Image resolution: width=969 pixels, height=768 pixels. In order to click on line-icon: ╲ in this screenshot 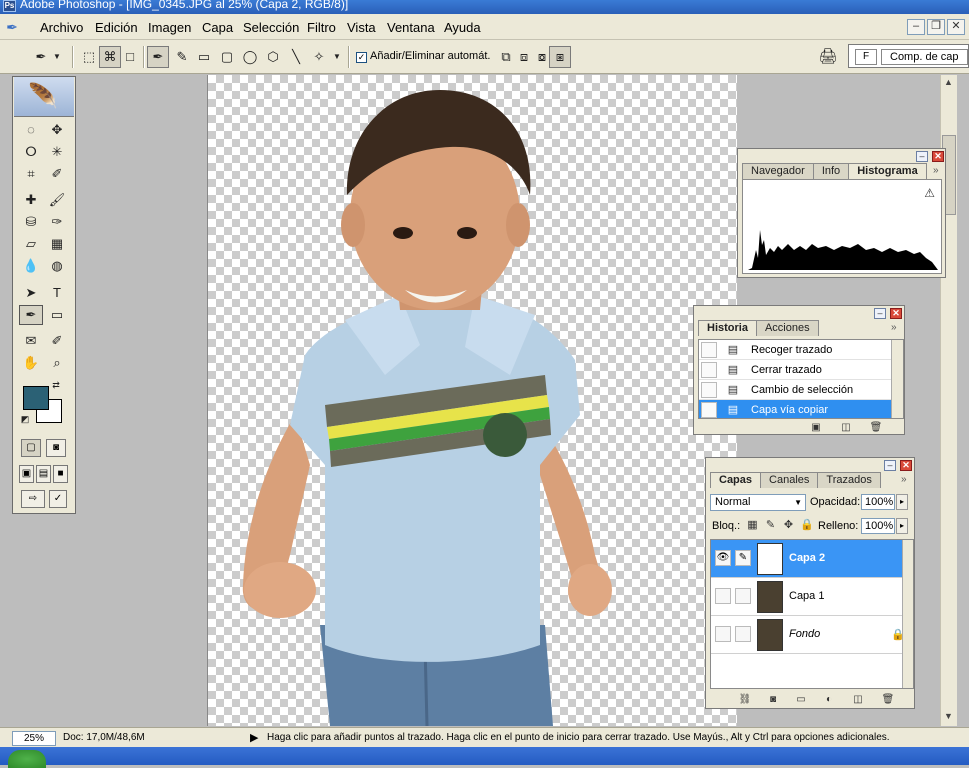, I will do `click(296, 57)`.